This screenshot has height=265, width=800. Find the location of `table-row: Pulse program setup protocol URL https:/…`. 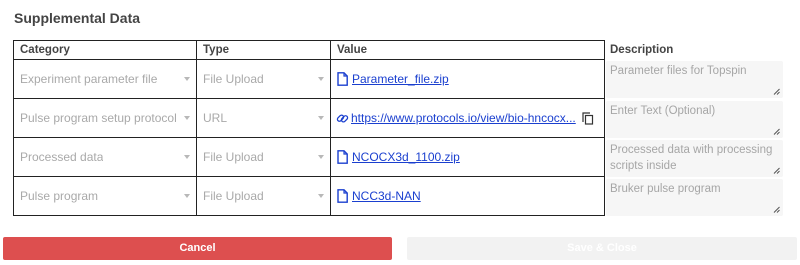

table-row: Pulse program setup protocol URL https:/… is located at coordinates (309, 118).